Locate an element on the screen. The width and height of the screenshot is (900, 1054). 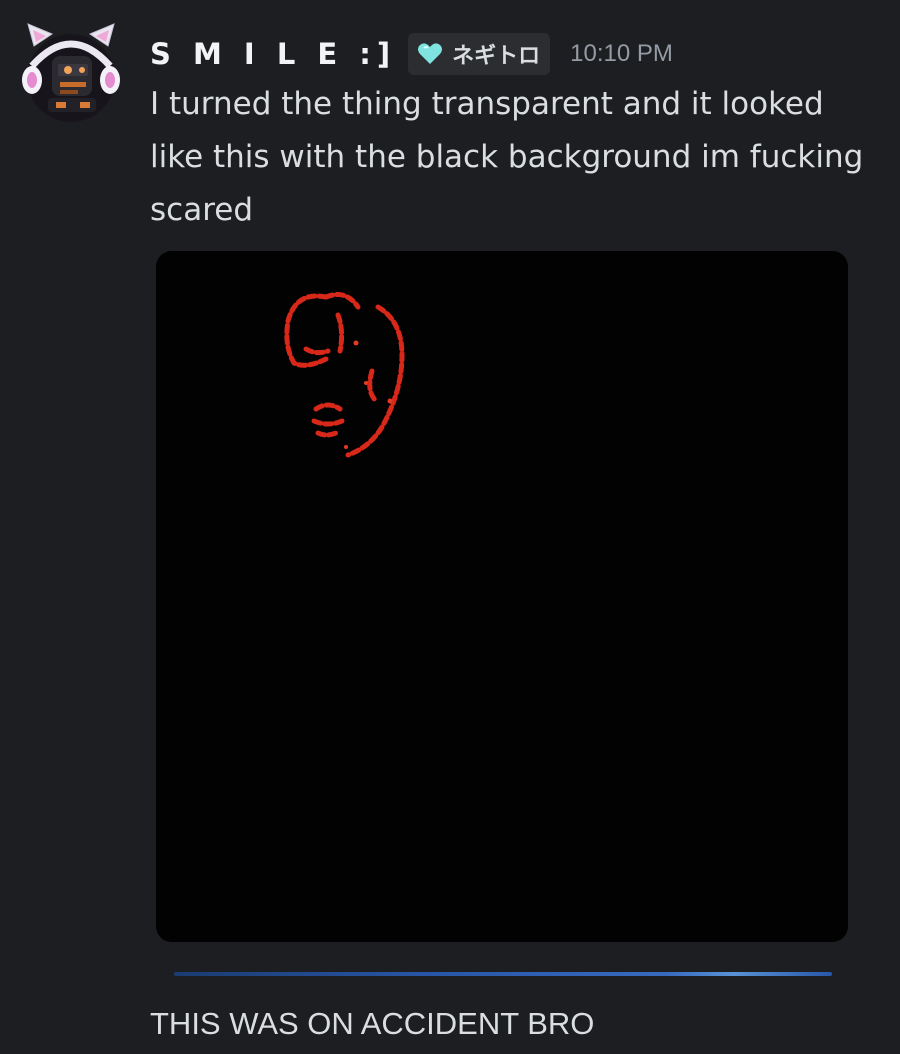
message-header: S M I L E :] ネギトロ 10:10 PM is located at coordinates (411, 54).